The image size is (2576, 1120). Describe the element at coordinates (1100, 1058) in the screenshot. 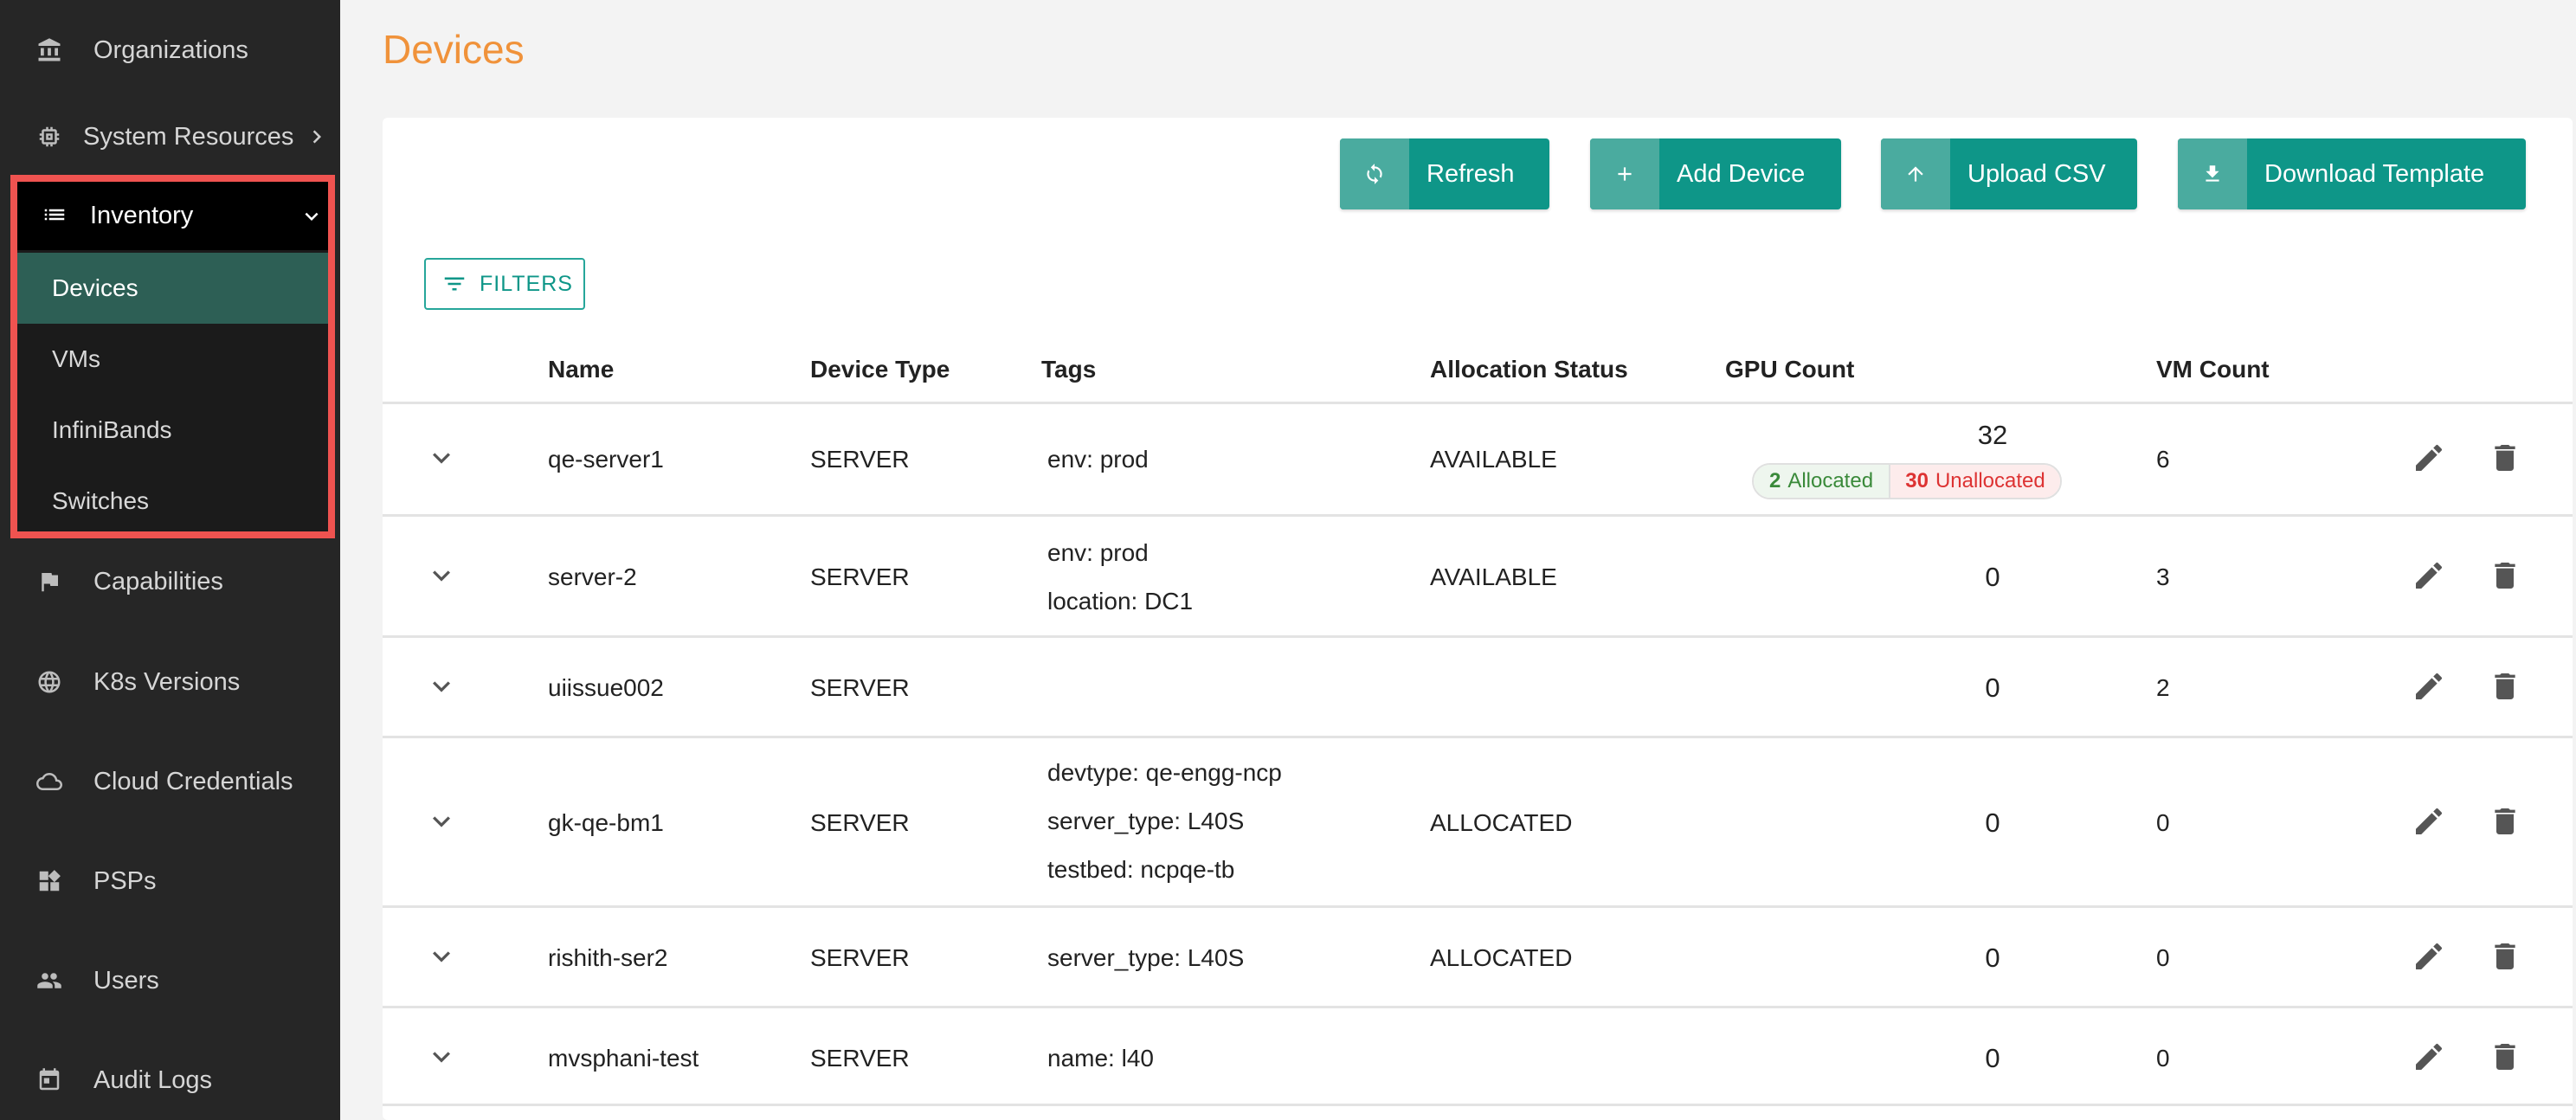

I see `tag: name: l40` at that location.